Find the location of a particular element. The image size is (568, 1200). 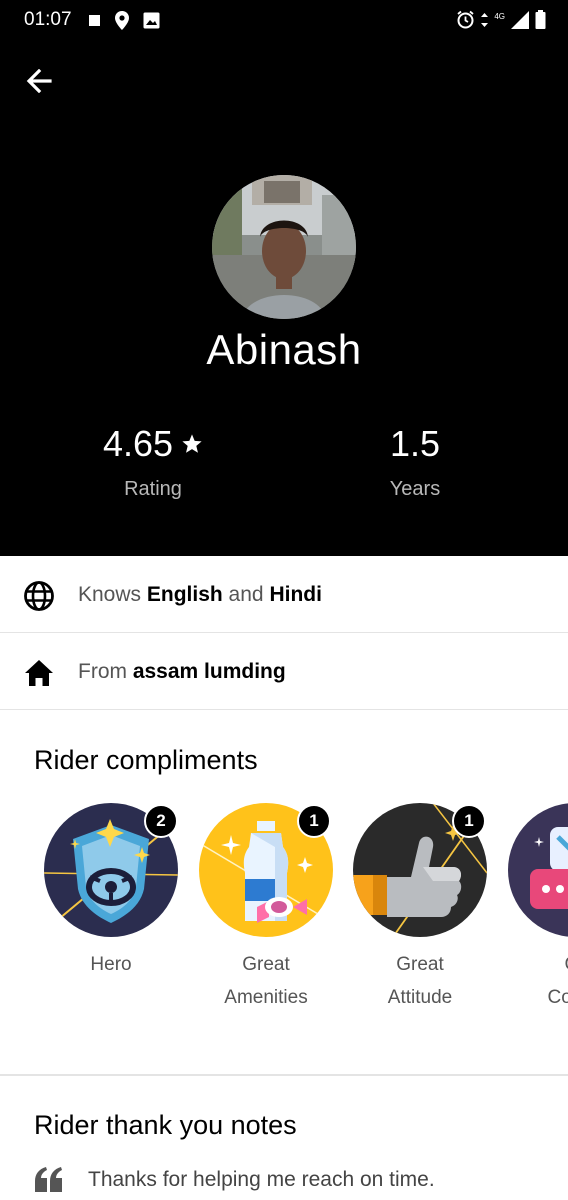

languages-row: Knows English and Hindi is located at coordinates (284, 595).